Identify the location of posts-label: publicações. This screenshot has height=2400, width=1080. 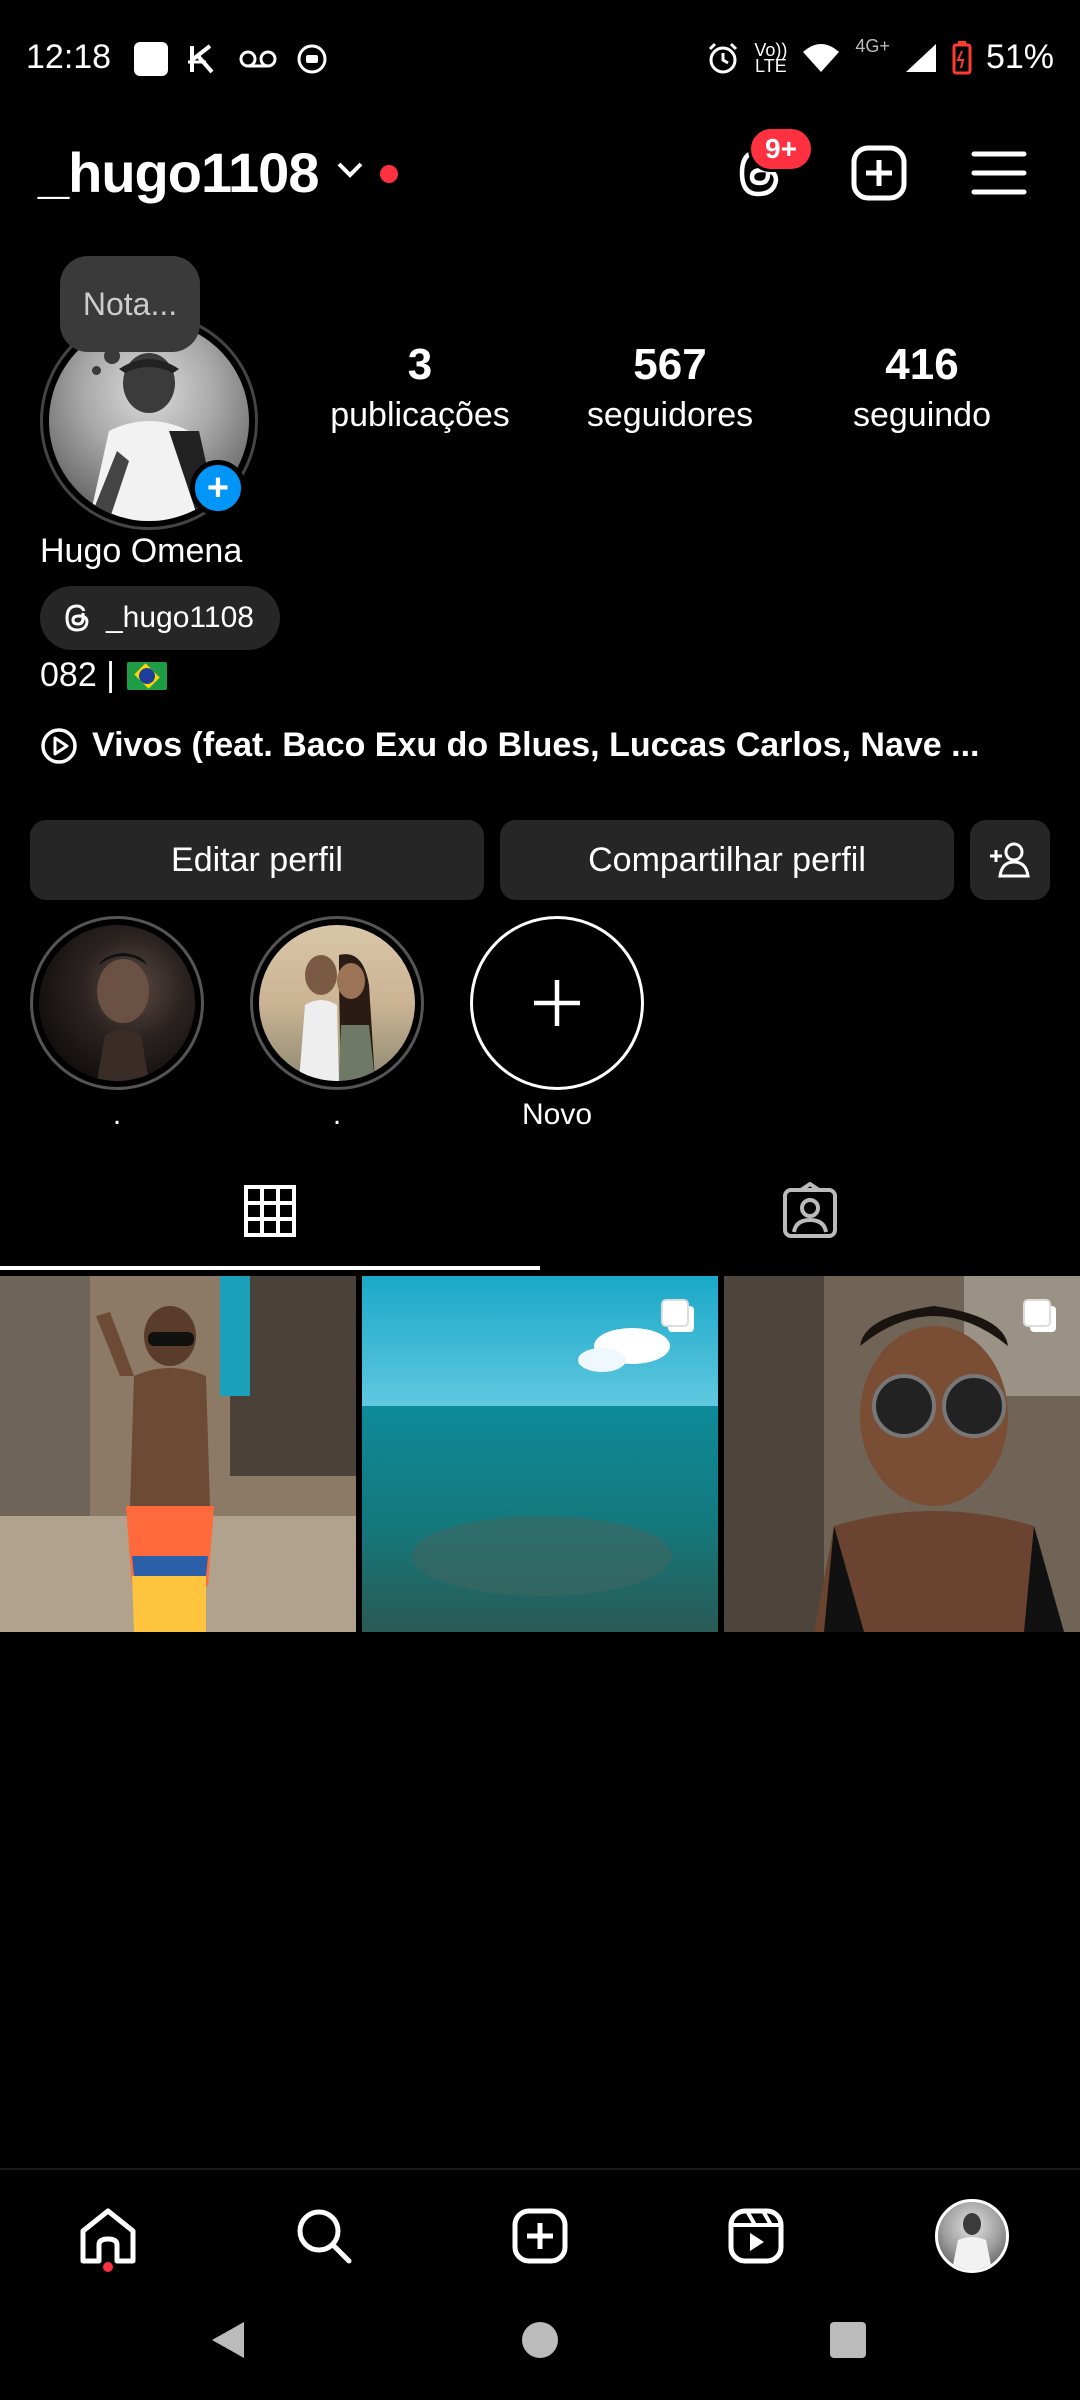
(420, 415).